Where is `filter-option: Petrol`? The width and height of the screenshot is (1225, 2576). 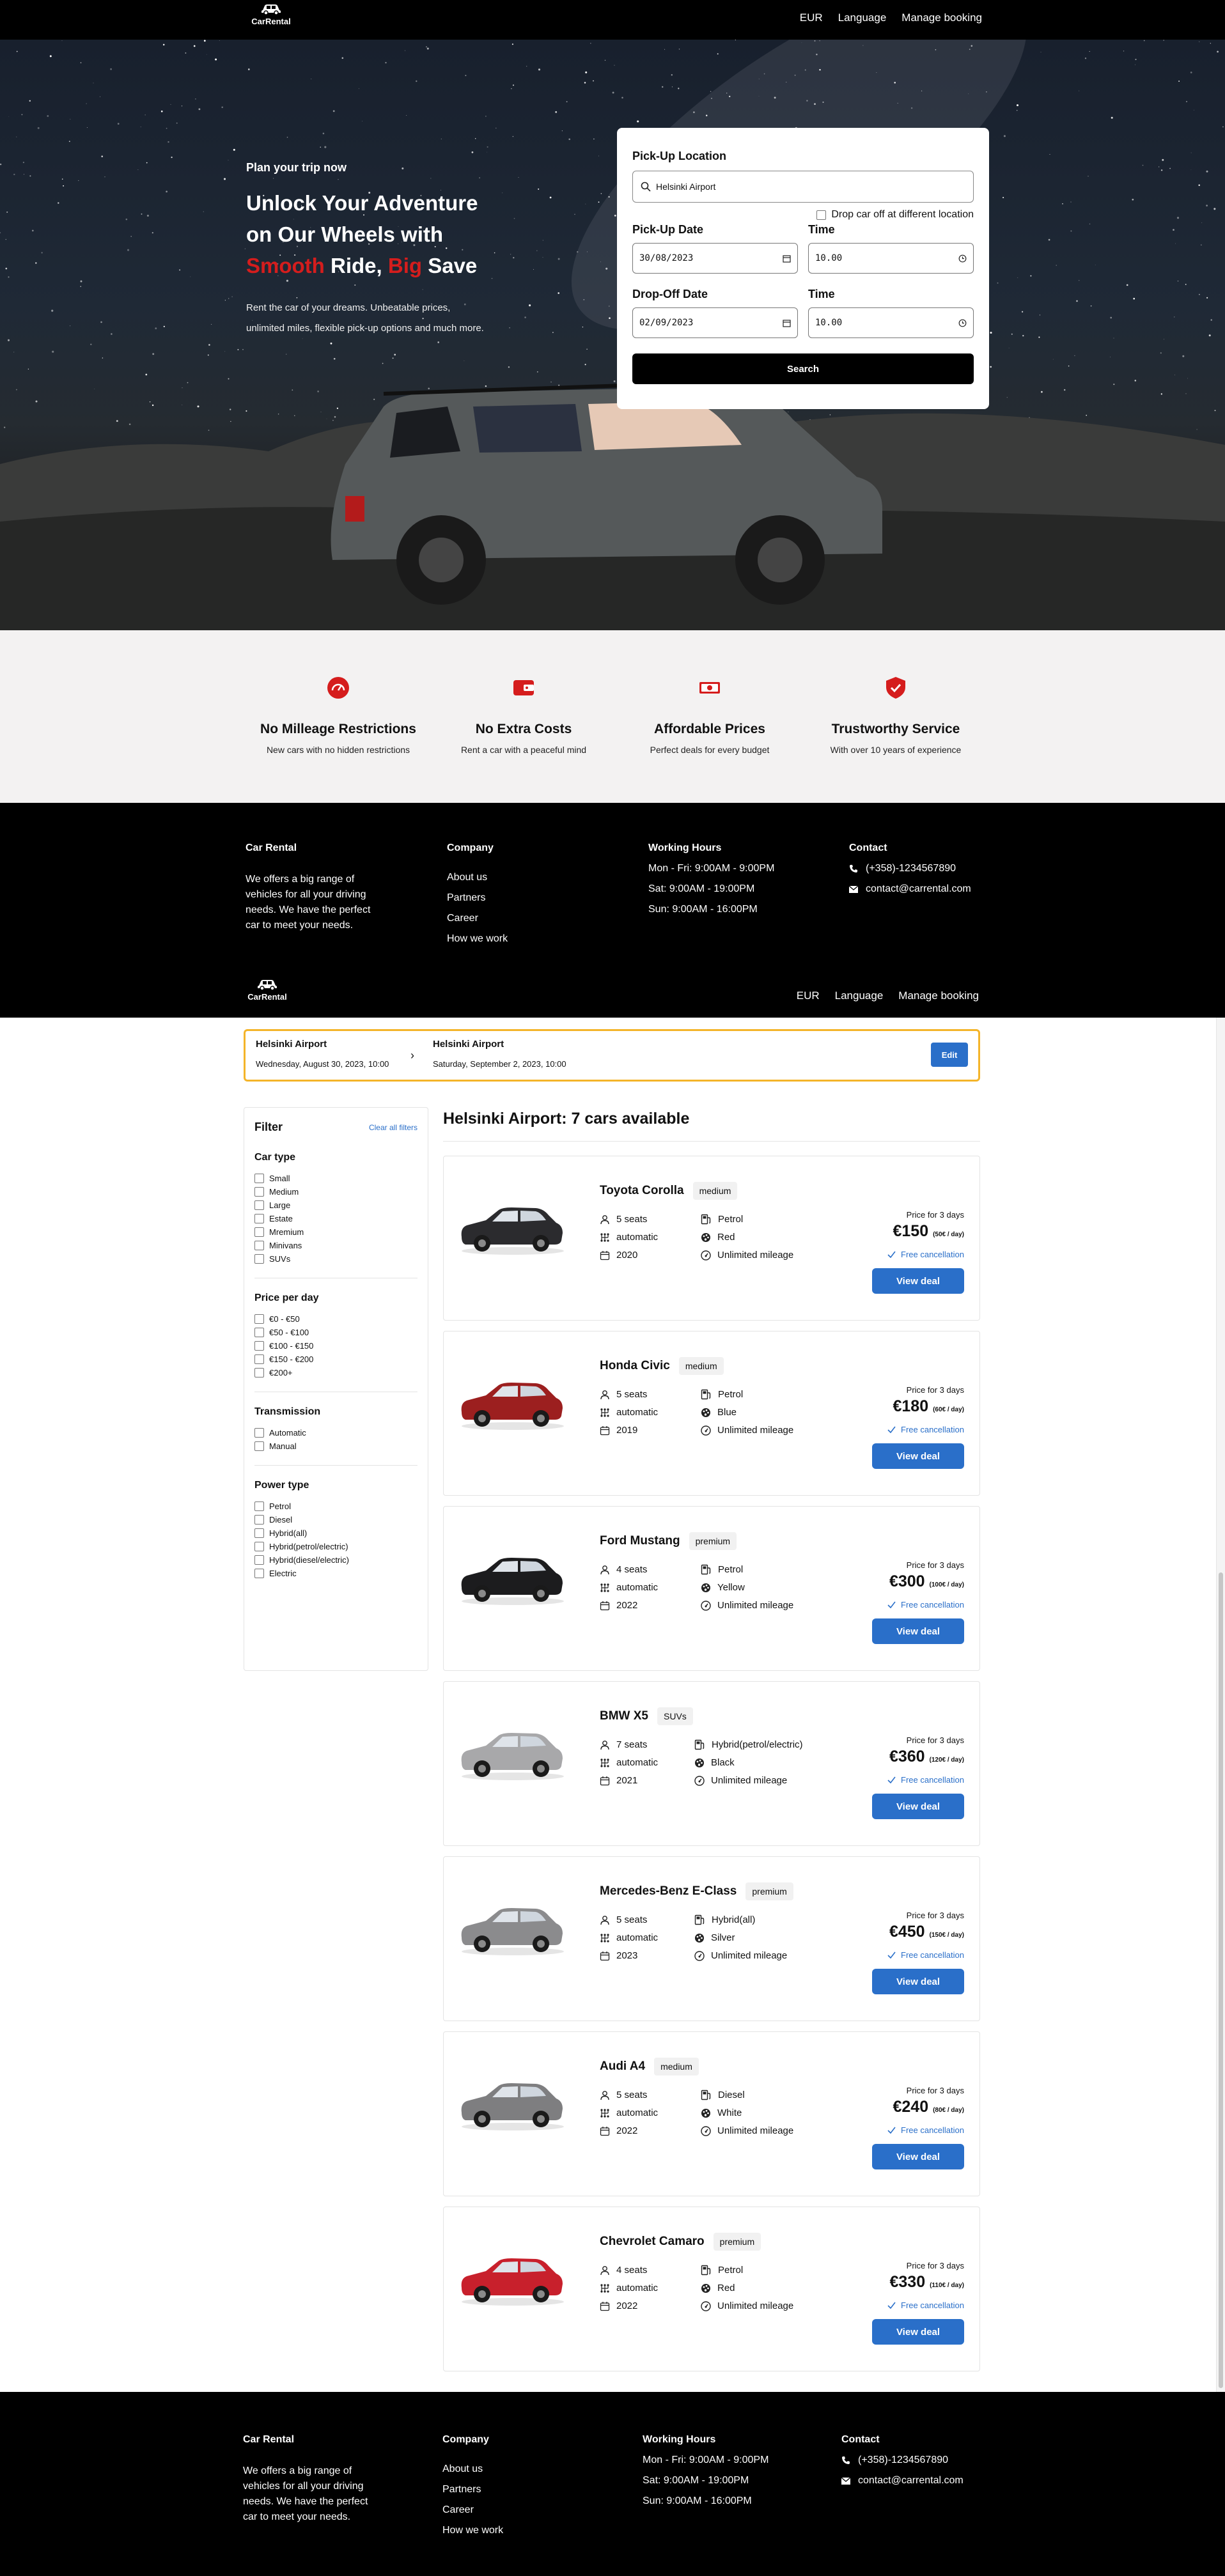 filter-option: Petrol is located at coordinates (335, 1506).